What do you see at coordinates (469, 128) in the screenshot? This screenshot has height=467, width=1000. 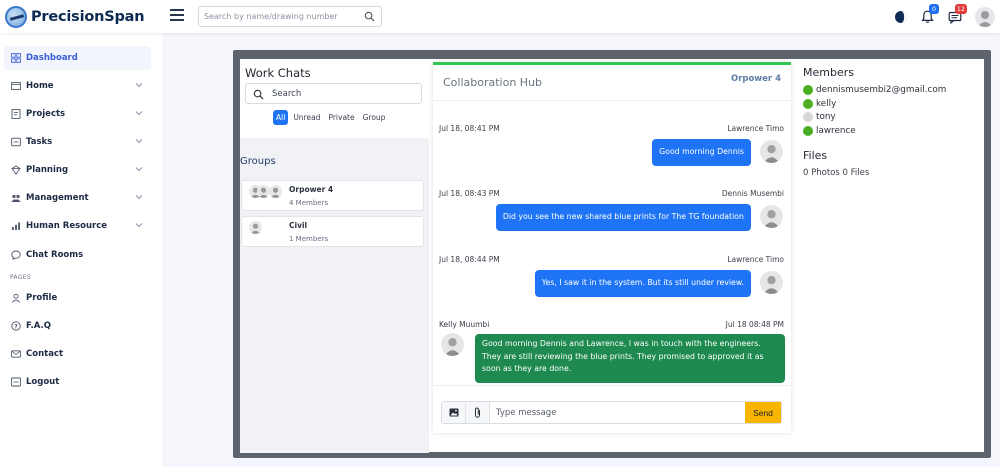 I see `message-time: Jul 18, 08:41 PM` at bounding box center [469, 128].